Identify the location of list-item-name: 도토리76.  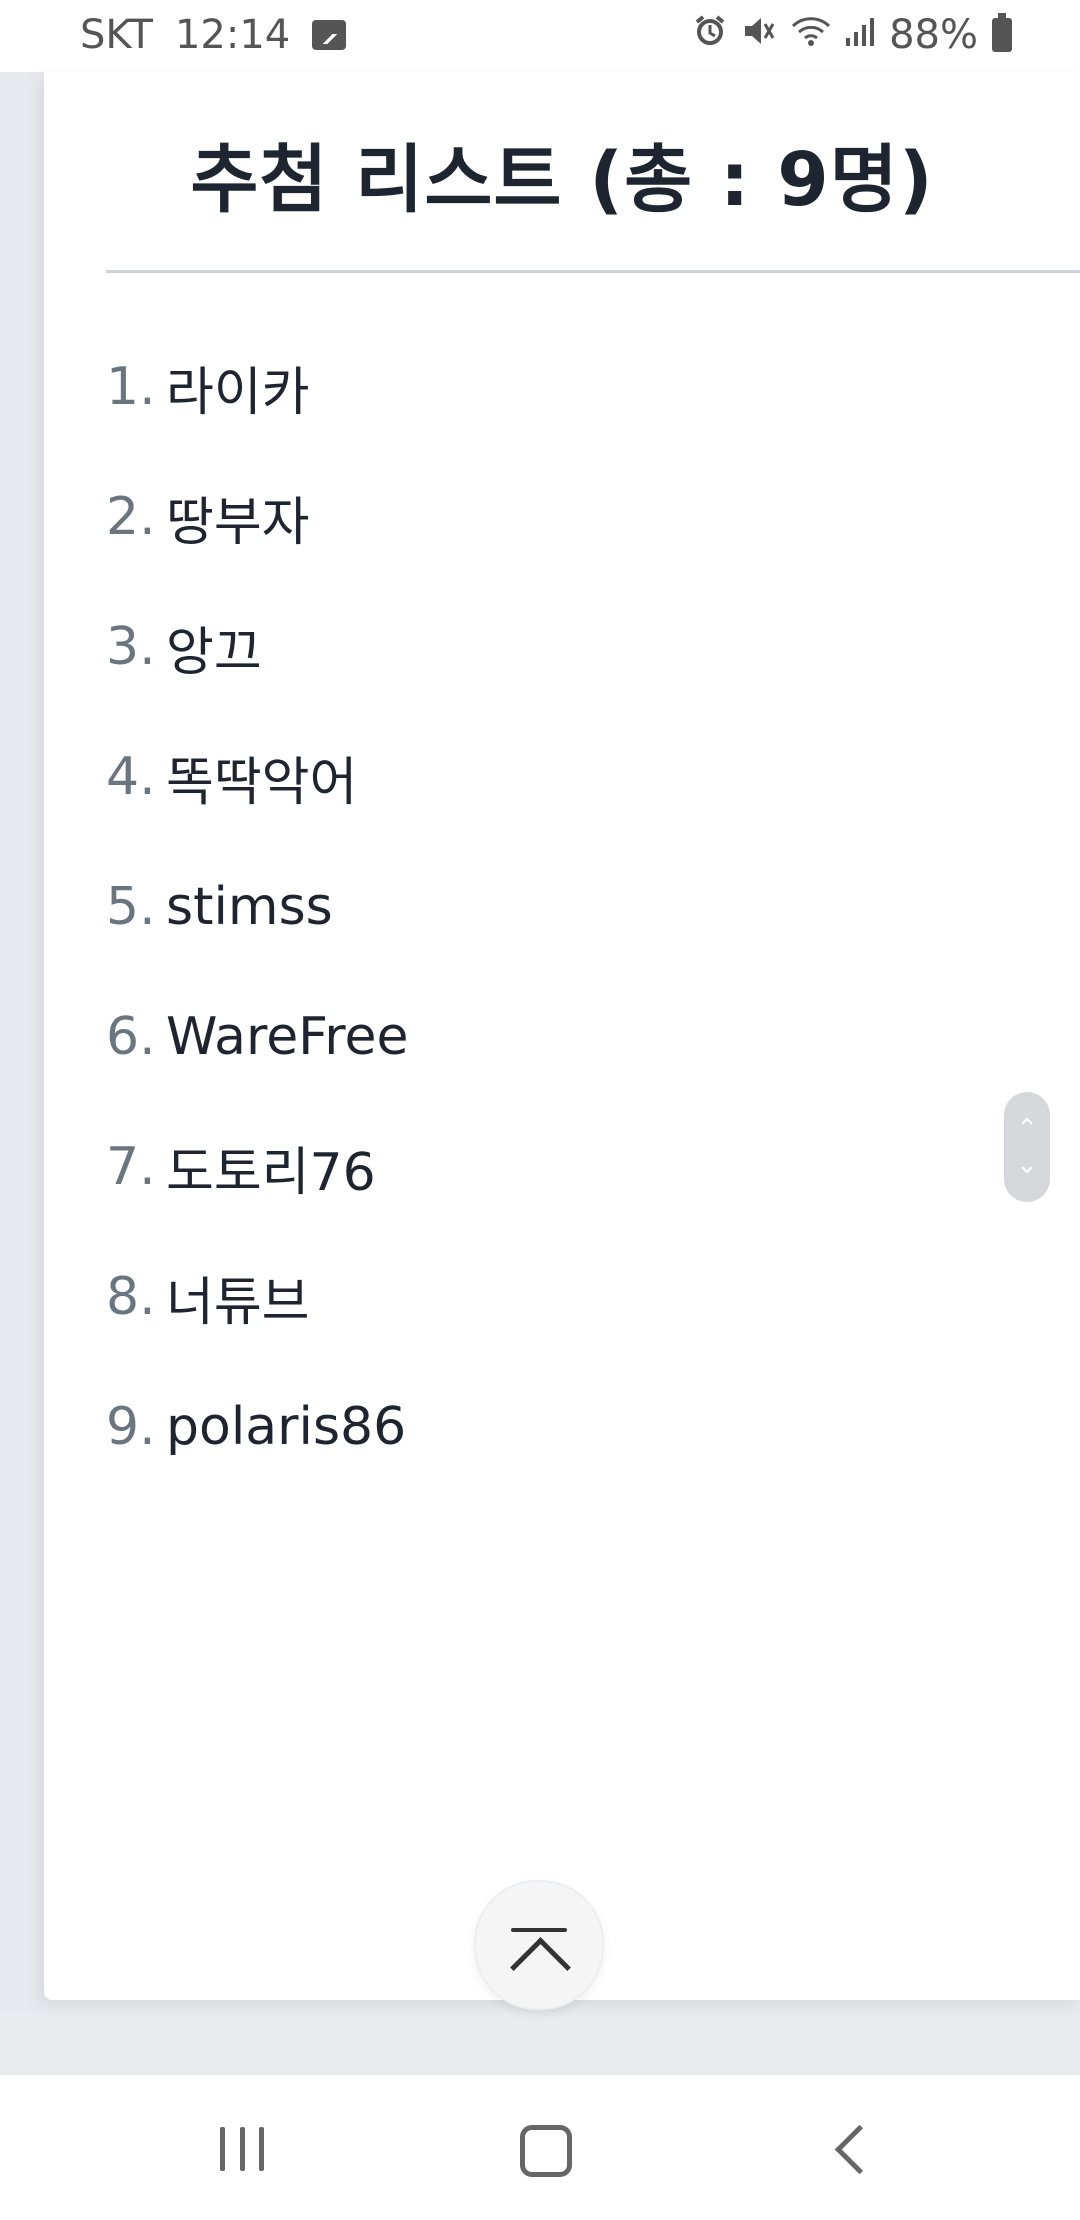
(271, 1172).